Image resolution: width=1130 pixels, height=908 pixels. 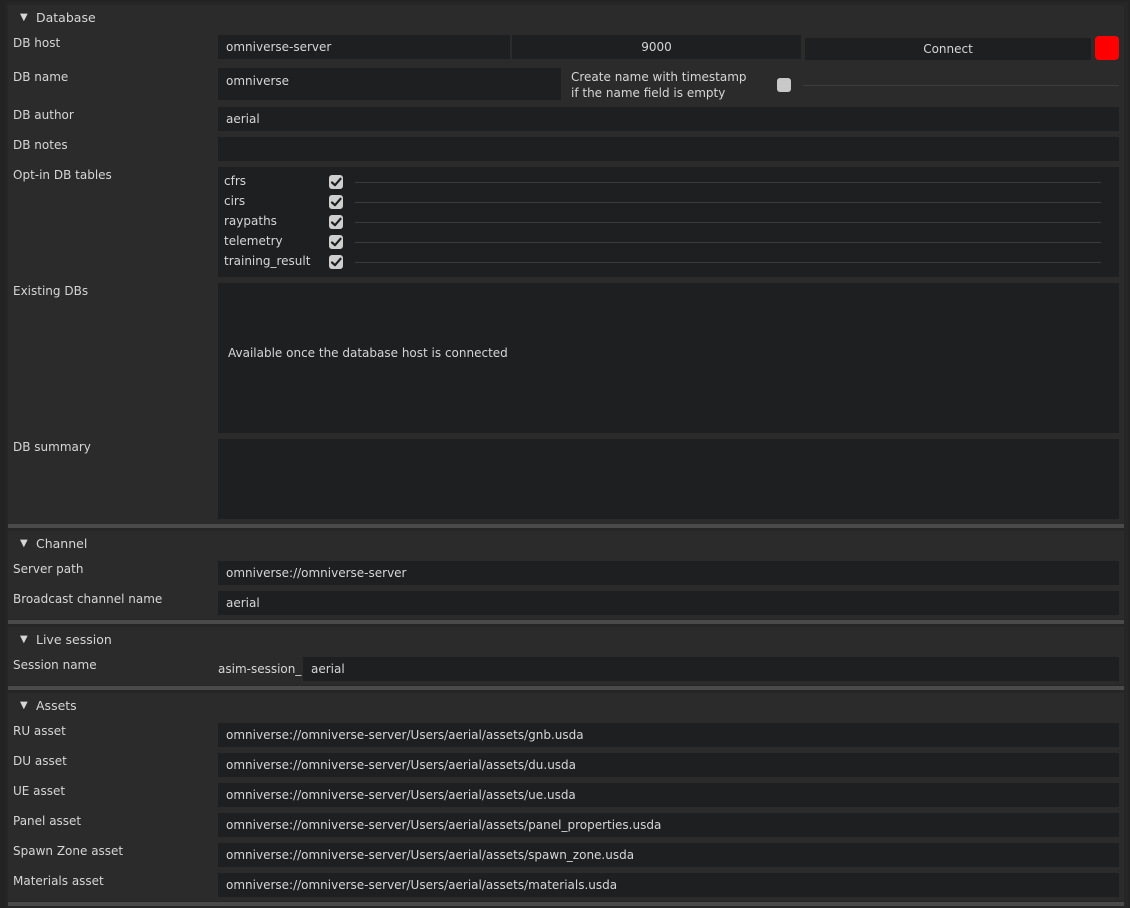 I want to click on panel-asset-label: Panel asset, so click(x=47, y=821).